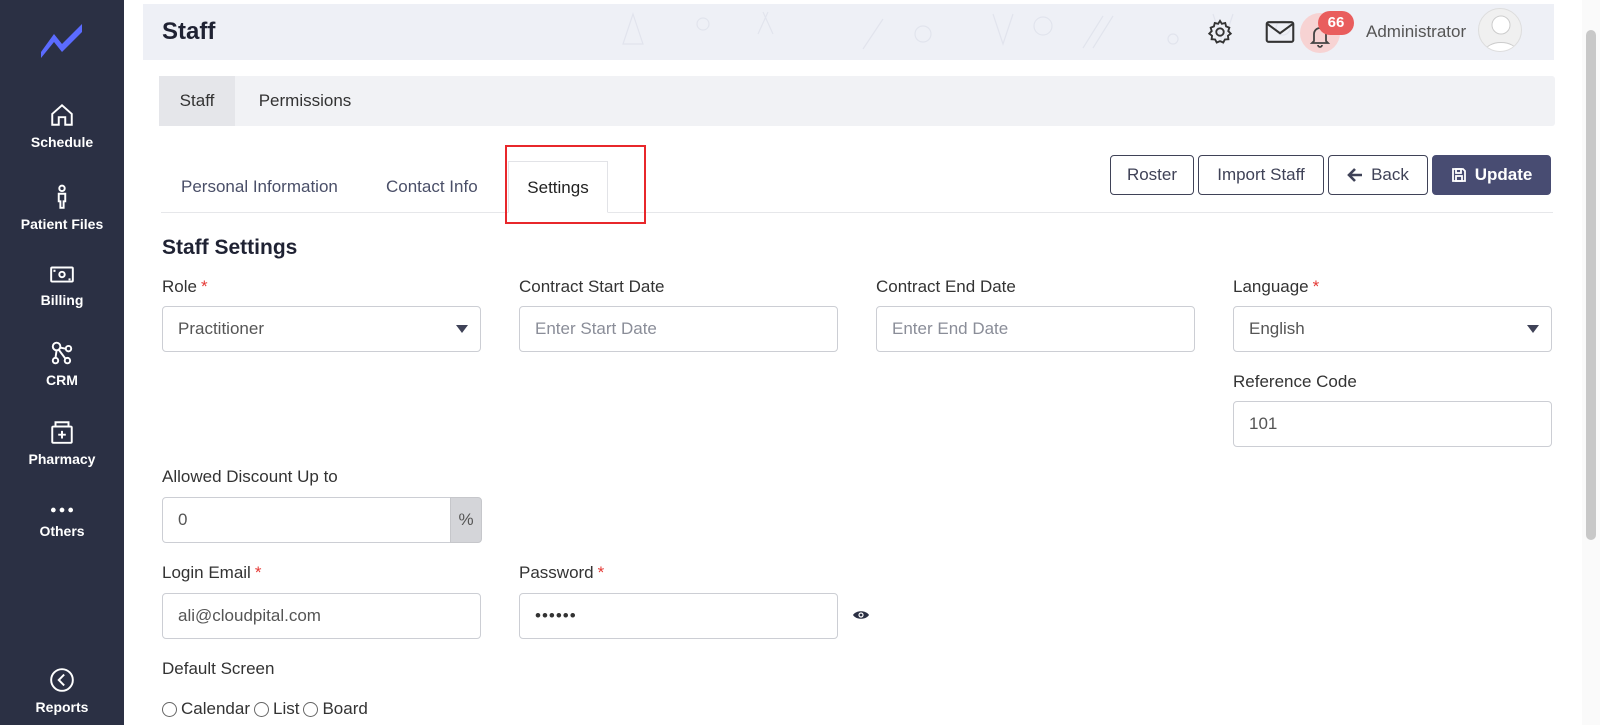  I want to click on page-scrollbar, so click(1591, 362).